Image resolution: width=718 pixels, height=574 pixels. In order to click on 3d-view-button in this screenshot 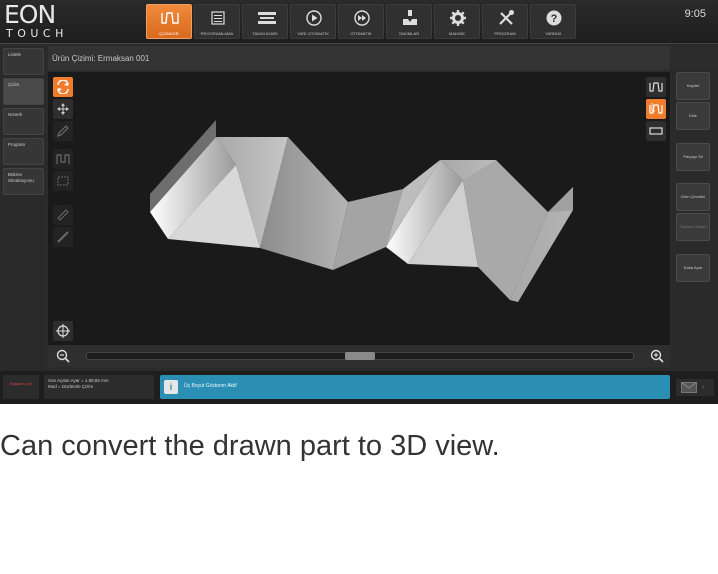, I will do `click(656, 109)`.